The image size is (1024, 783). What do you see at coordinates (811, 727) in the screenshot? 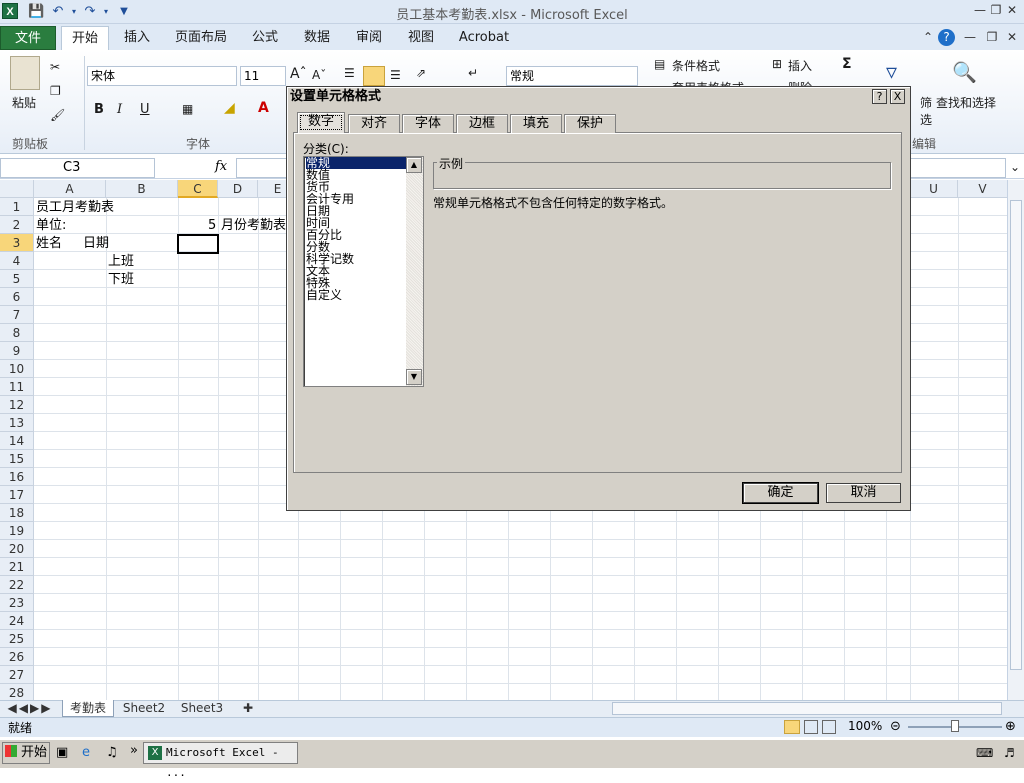
I see `page-layout-view-icon` at bounding box center [811, 727].